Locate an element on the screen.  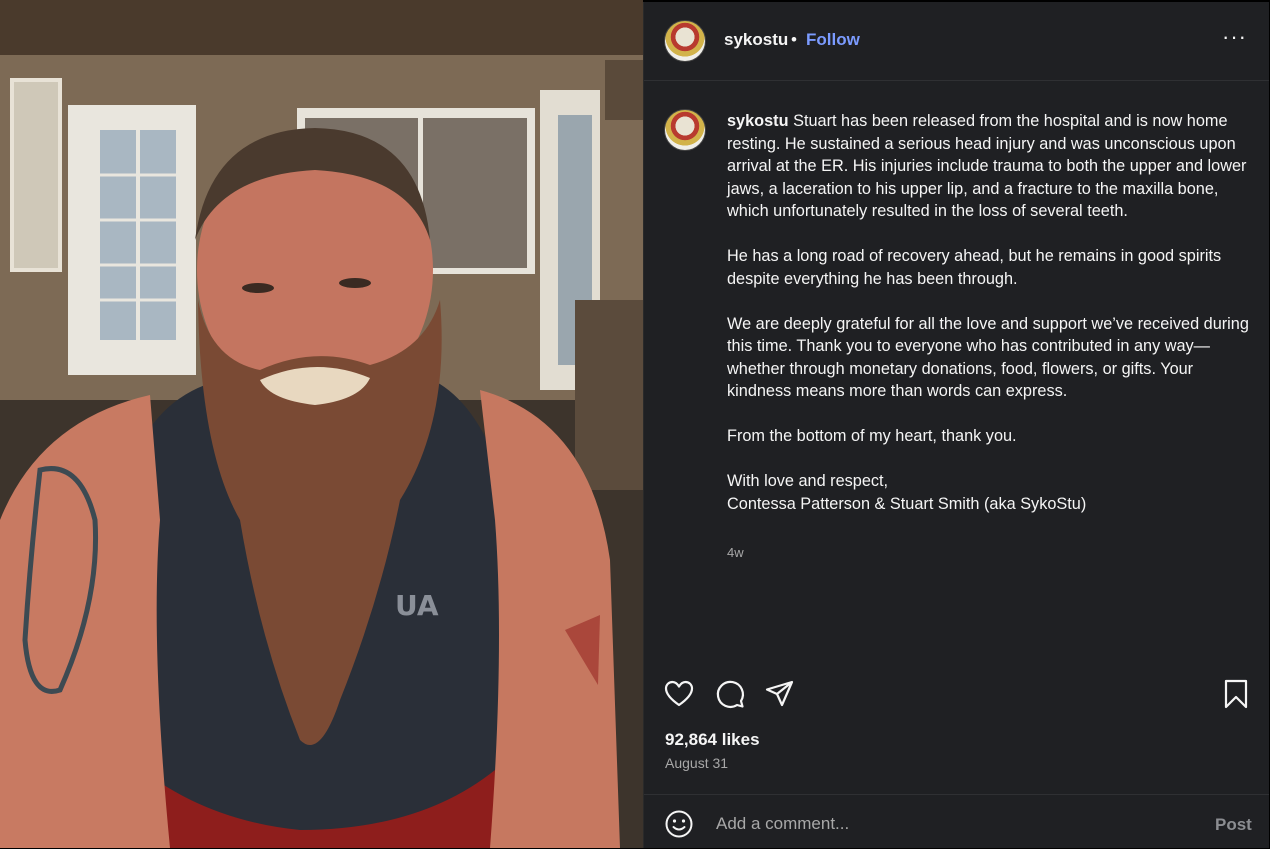
share-icon is located at coordinates (780, 694).